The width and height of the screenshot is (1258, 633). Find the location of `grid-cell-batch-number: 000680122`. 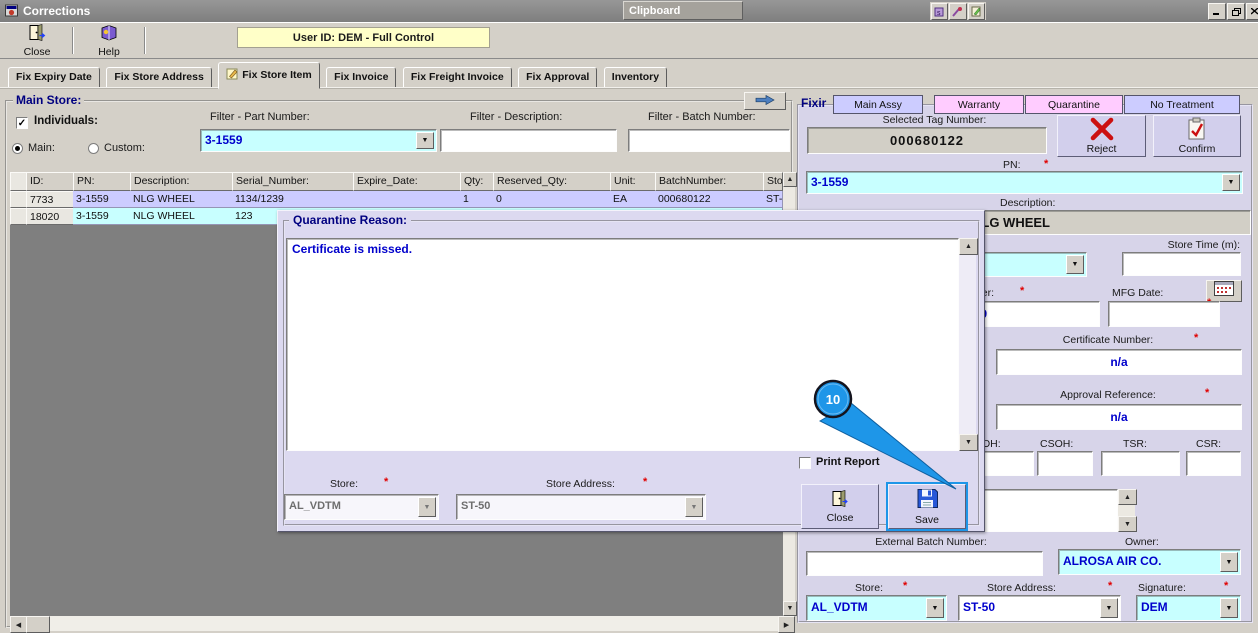

grid-cell-batch-number: 000680122 is located at coordinates (709, 199).